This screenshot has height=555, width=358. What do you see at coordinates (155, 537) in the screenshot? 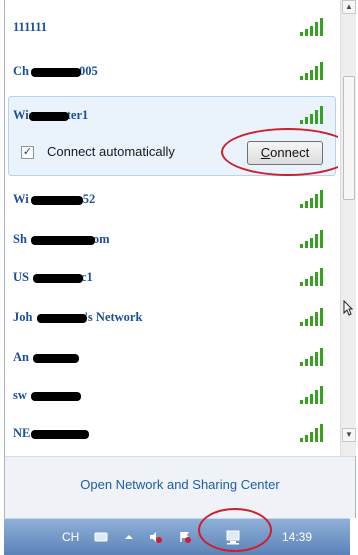
I see `volume-muted-icon` at bounding box center [155, 537].